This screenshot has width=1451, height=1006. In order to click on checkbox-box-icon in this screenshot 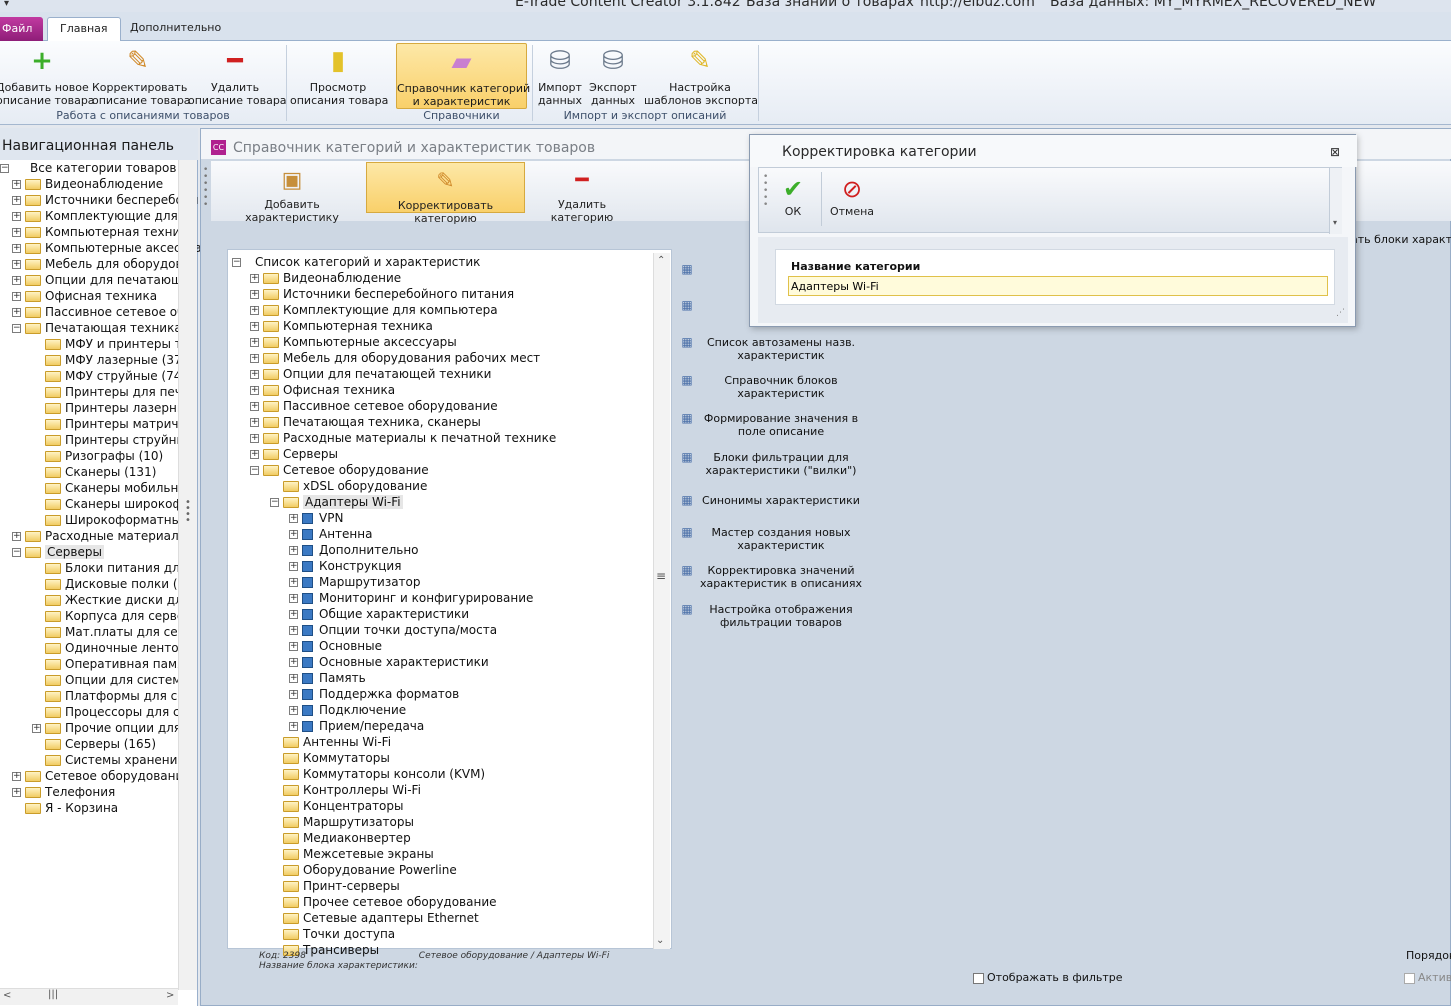, I will do `click(978, 978)`.